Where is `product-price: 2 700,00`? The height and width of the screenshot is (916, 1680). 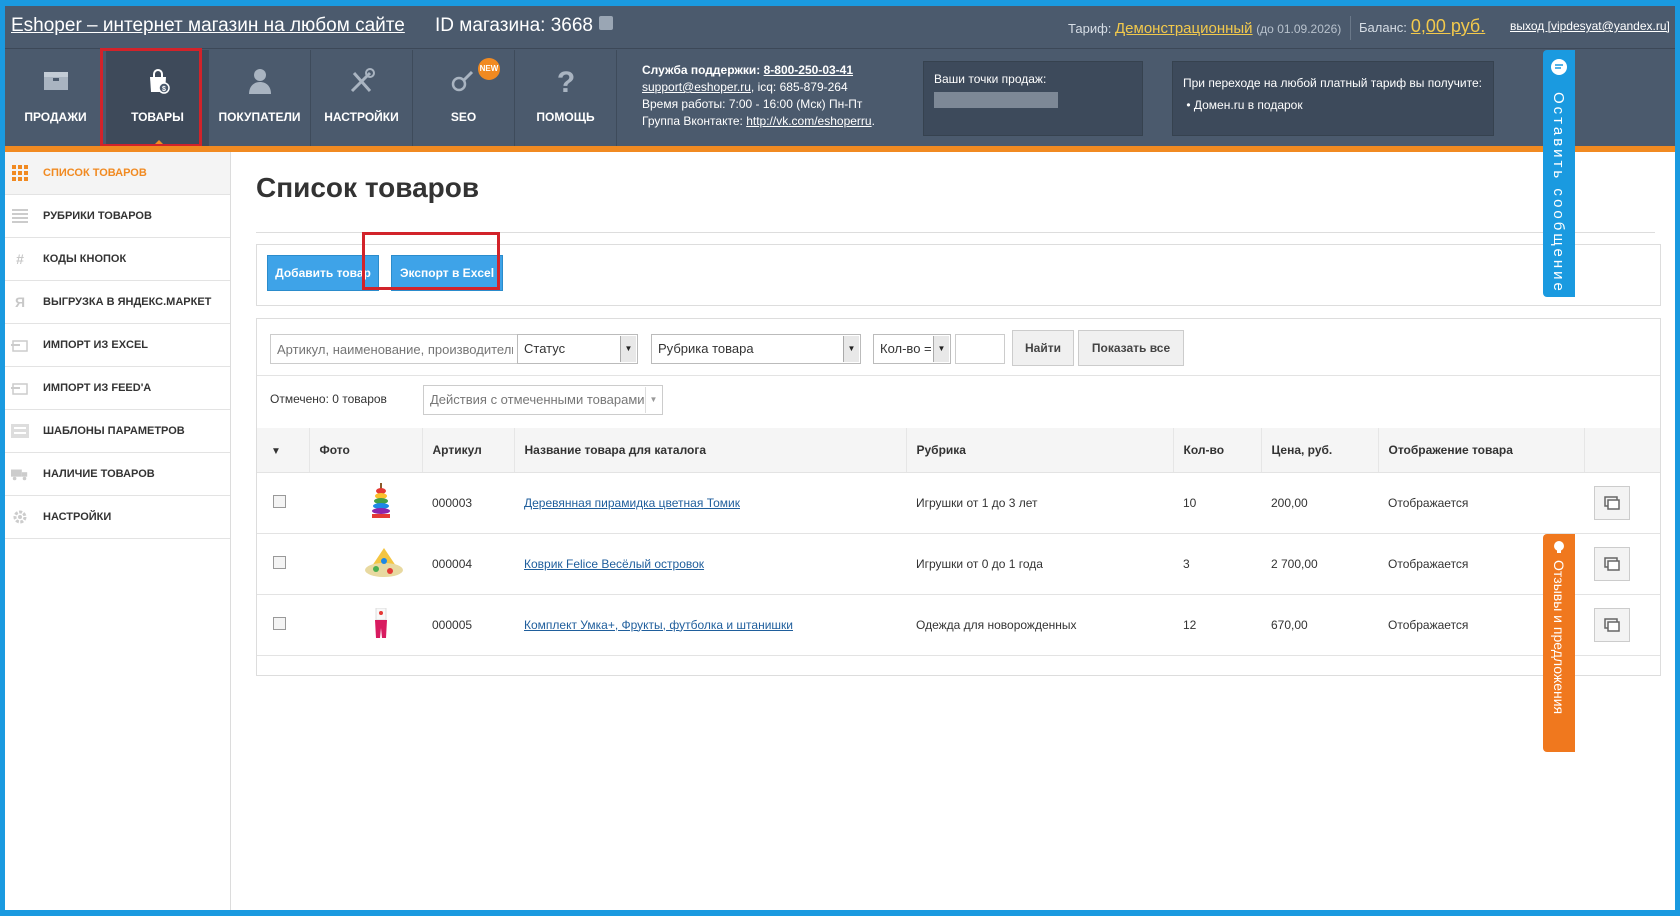
product-price: 2 700,00 is located at coordinates (1319, 564).